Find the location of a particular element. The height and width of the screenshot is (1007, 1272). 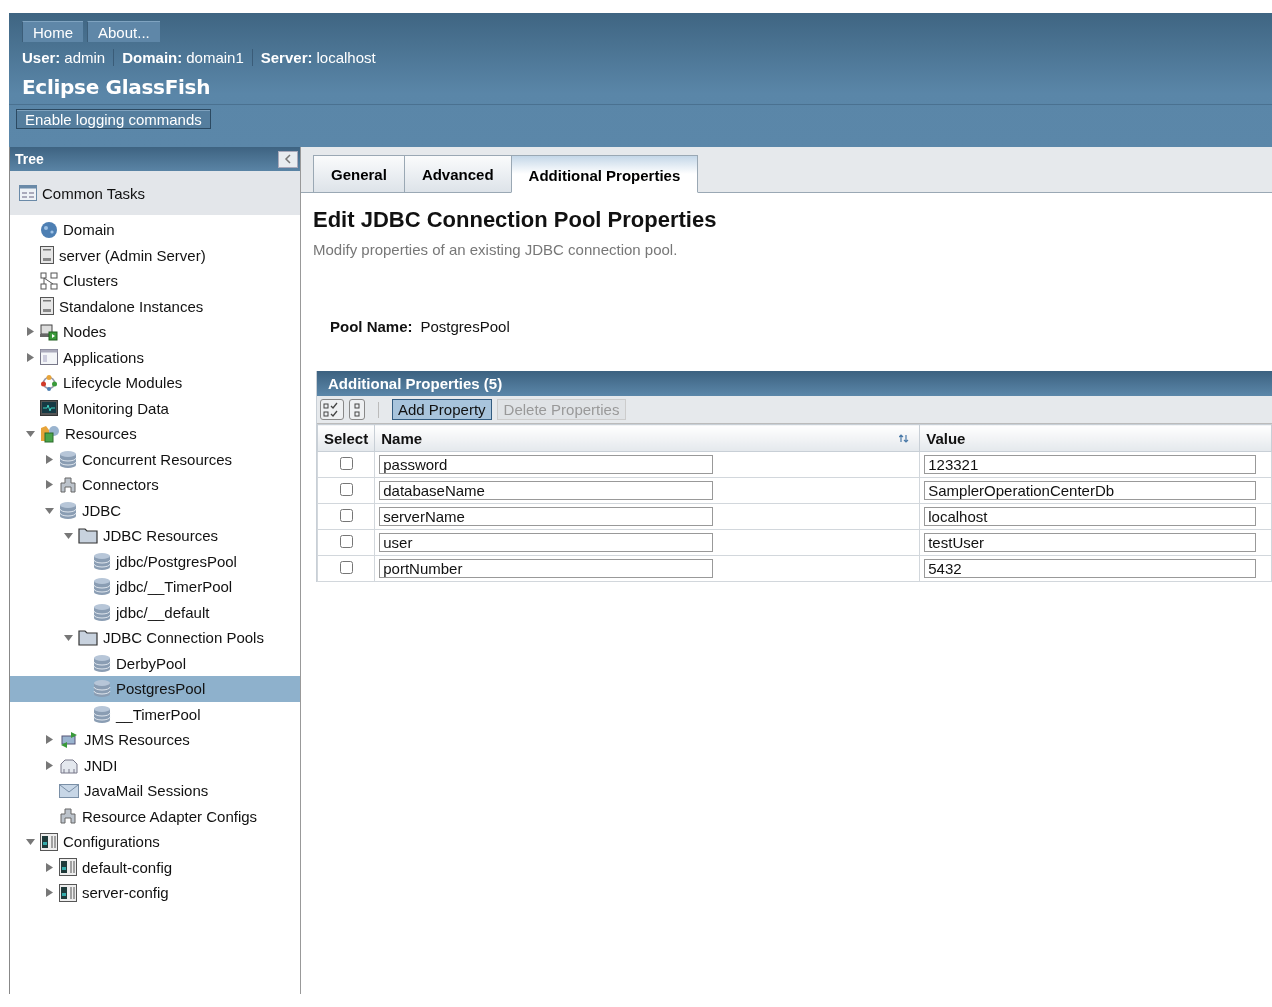

tree-item: Resource Adapter Configs is located at coordinates (155, 816).